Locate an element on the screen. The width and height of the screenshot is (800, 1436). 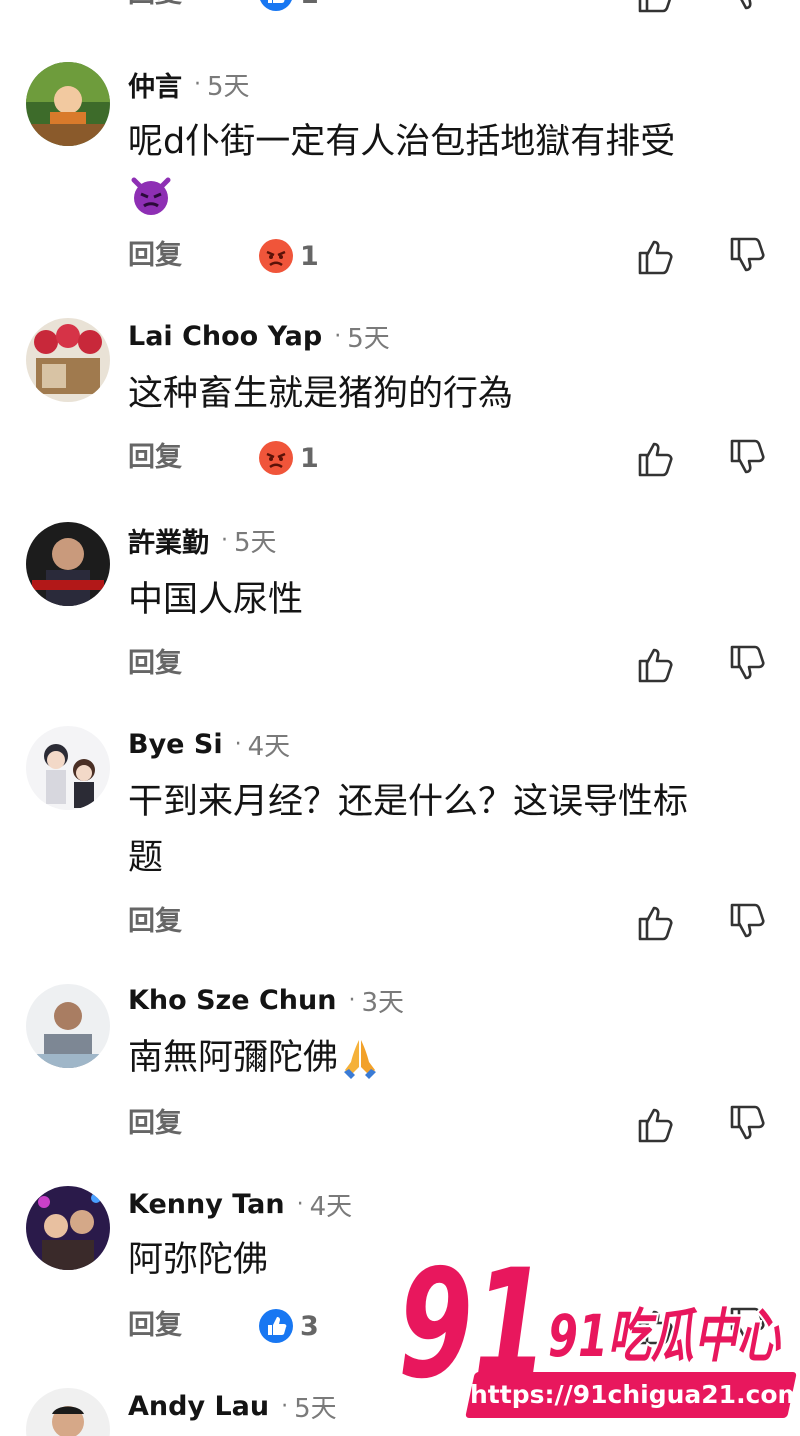
comment-text-line2 is located at coordinates (151, 194).